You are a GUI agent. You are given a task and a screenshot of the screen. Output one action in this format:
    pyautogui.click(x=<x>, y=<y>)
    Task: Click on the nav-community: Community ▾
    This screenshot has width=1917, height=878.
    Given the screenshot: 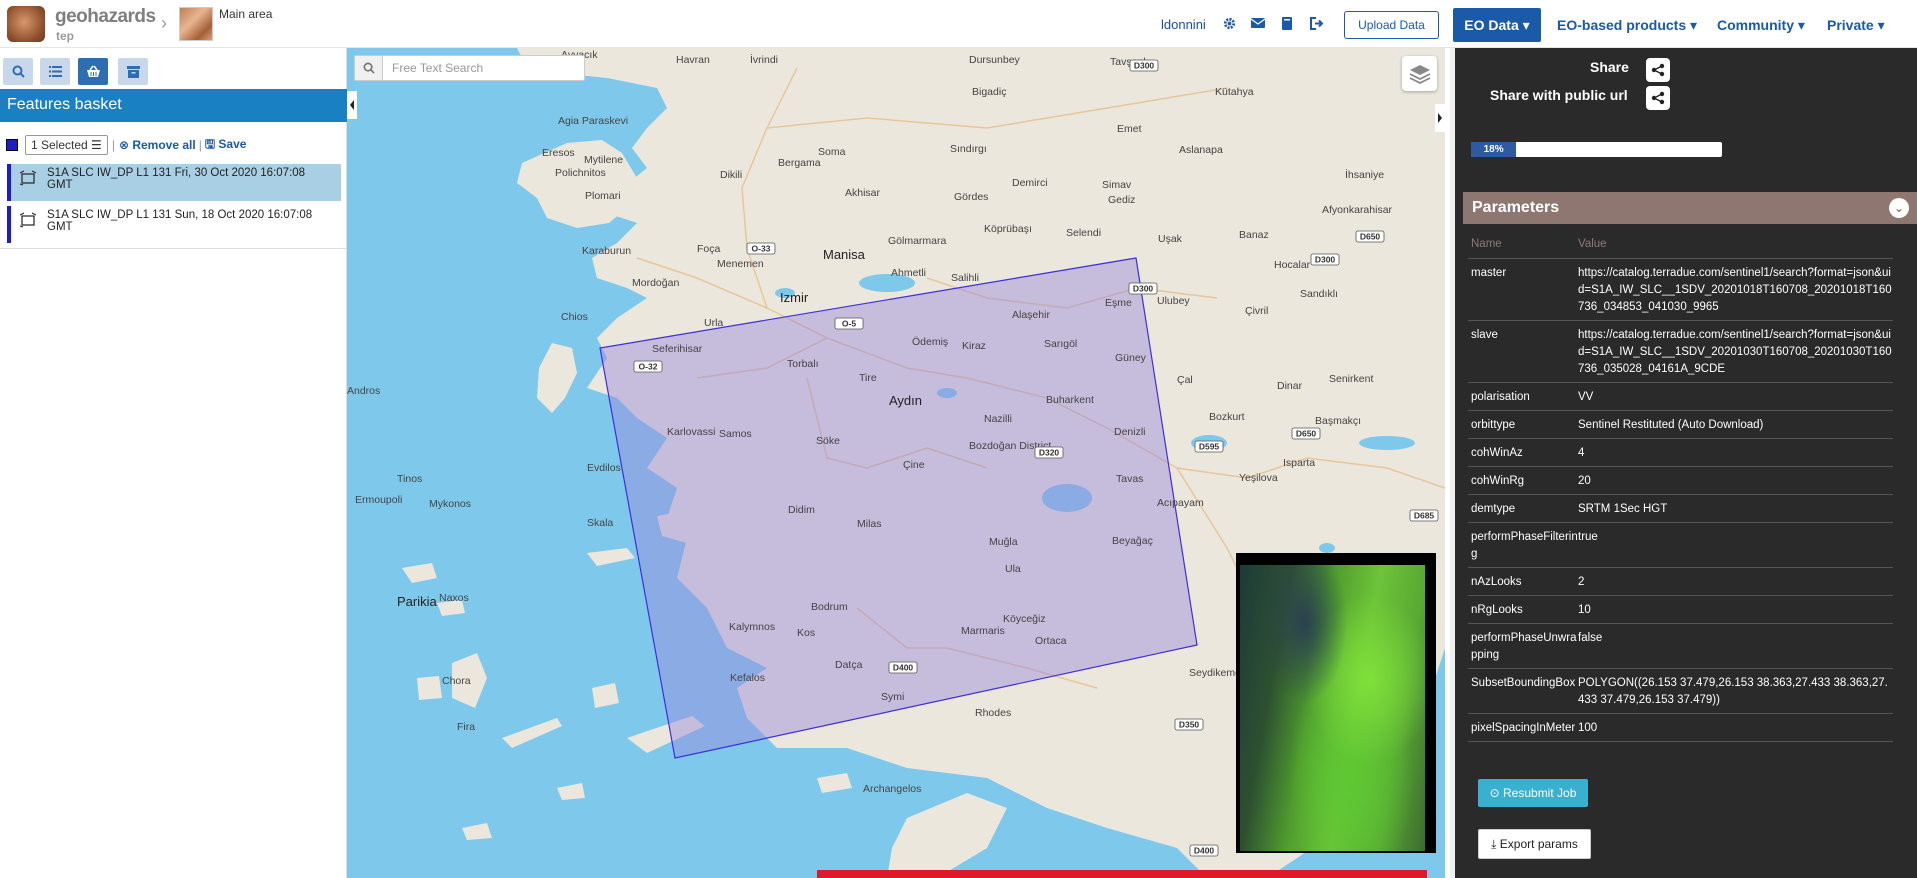 What is the action you would take?
    pyautogui.click(x=1761, y=25)
    